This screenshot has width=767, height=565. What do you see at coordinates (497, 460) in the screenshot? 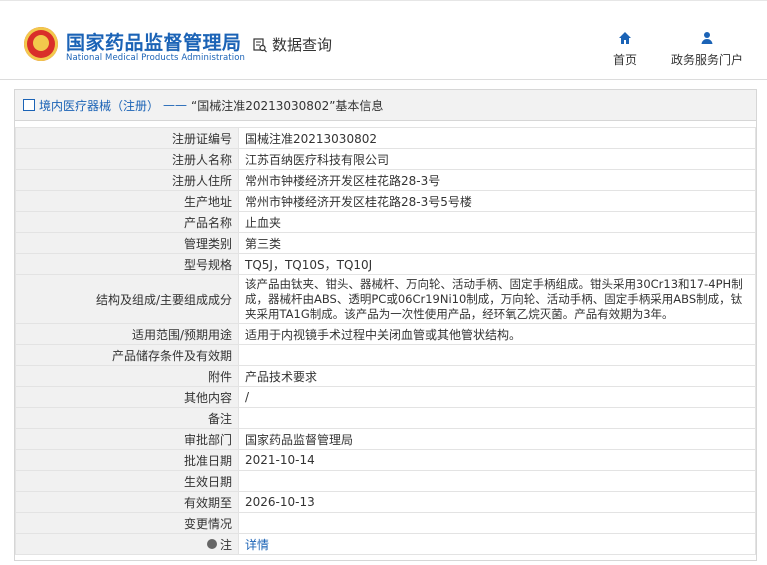
I see `row-value: 2021-10-14` at bounding box center [497, 460].